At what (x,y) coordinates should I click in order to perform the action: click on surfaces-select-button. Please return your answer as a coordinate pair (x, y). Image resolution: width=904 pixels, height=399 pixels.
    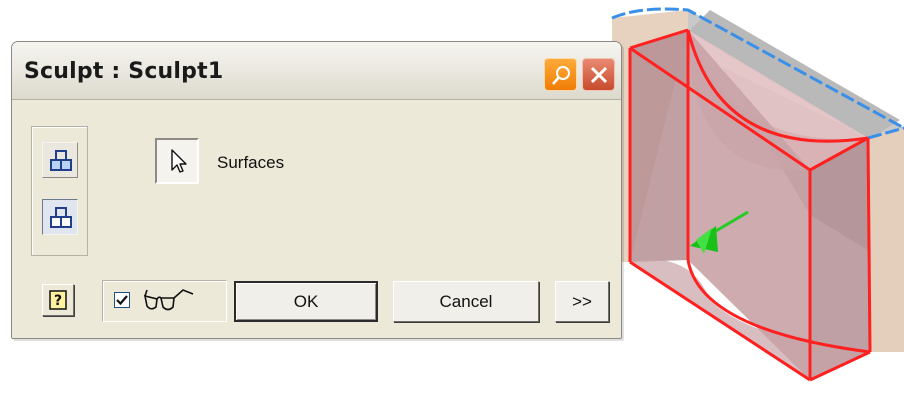
    Looking at the image, I should click on (177, 161).